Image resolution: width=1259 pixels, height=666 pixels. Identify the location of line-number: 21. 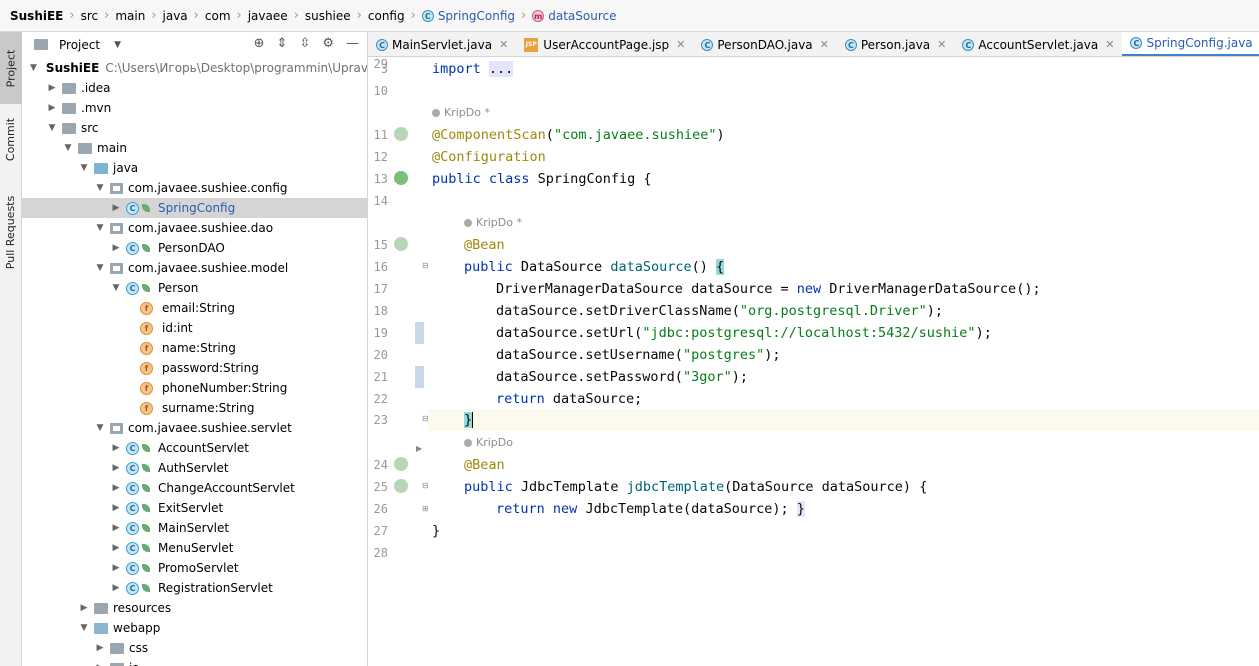
(378, 377).